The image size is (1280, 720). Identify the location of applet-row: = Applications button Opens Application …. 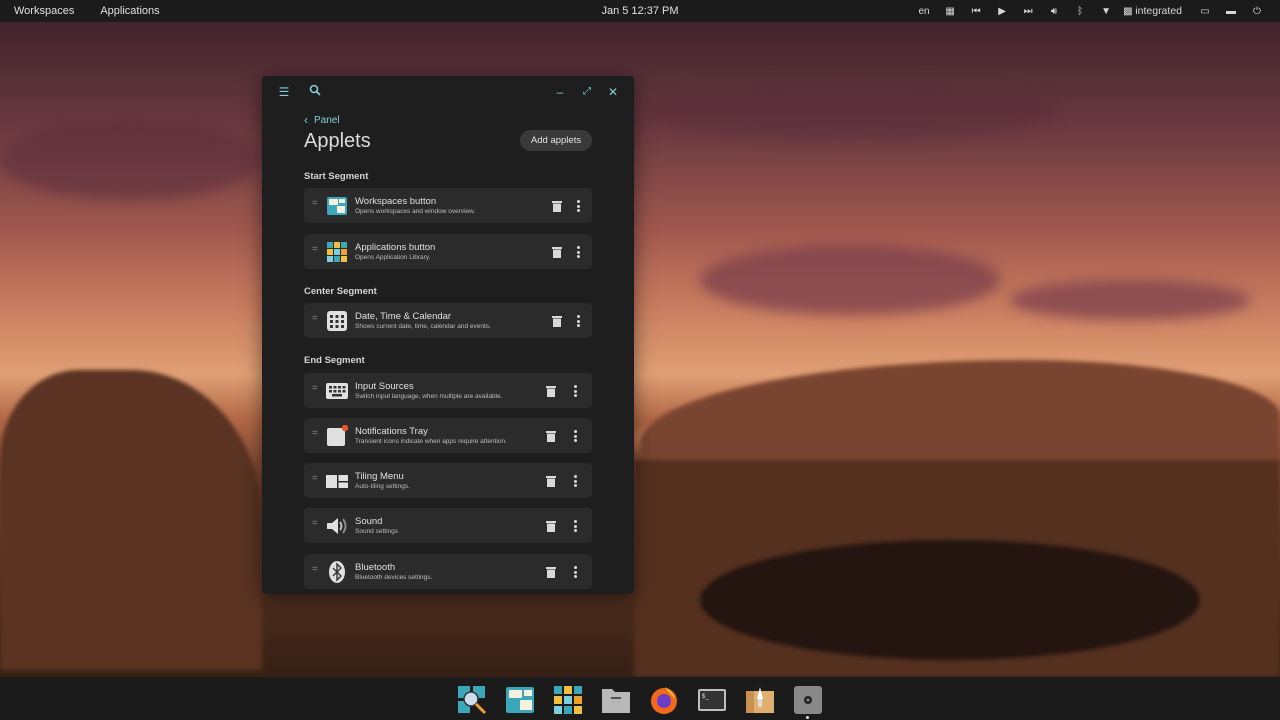
(448, 251).